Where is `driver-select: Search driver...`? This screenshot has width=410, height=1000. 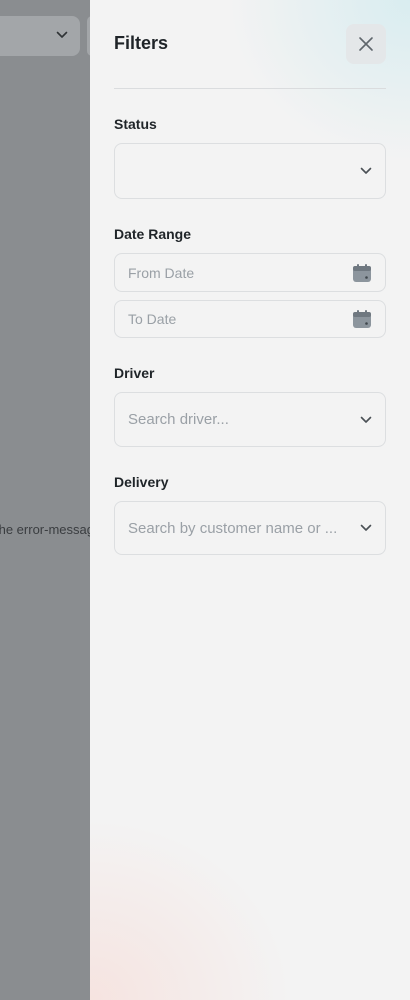
driver-select: Search driver... is located at coordinates (250, 419).